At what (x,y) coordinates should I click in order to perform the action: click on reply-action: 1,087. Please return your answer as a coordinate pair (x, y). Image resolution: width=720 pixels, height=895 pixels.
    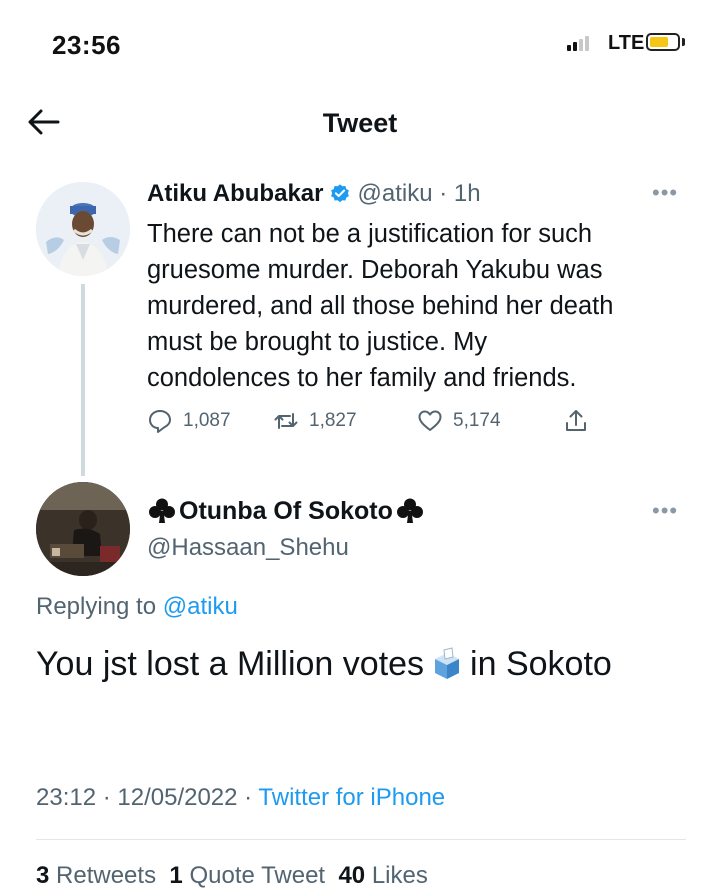
    Looking at the image, I should click on (189, 421).